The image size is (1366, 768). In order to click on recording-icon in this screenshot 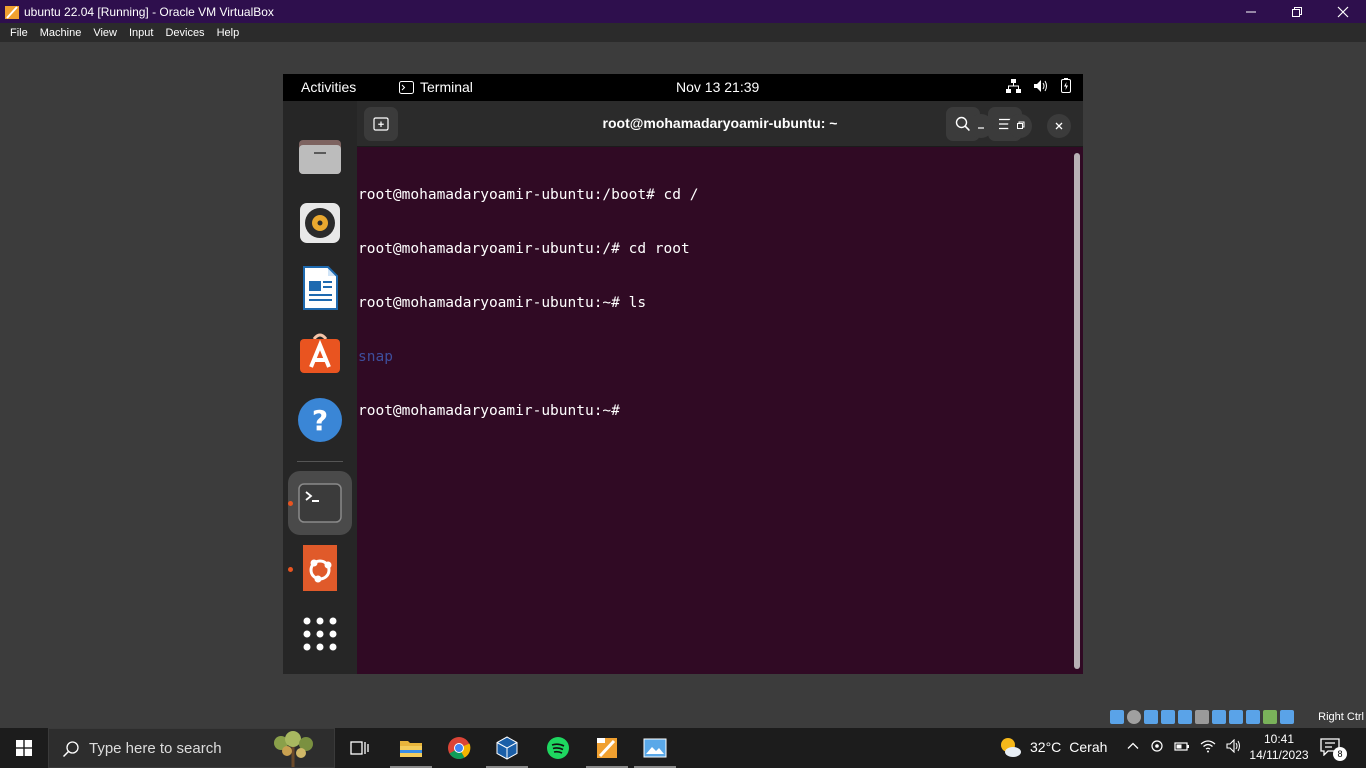, I will do `click(1236, 717)`.